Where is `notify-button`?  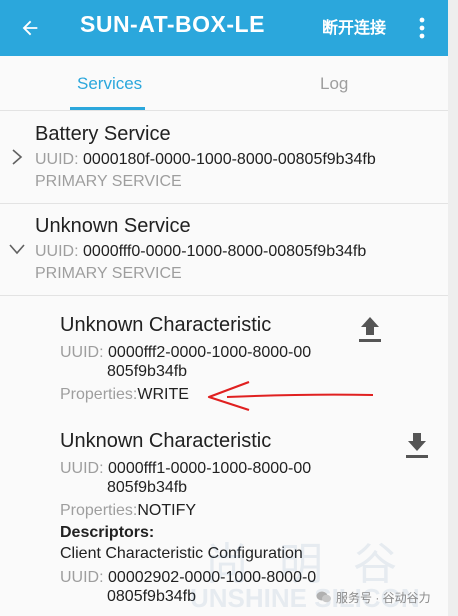 notify-button is located at coordinates (417, 445).